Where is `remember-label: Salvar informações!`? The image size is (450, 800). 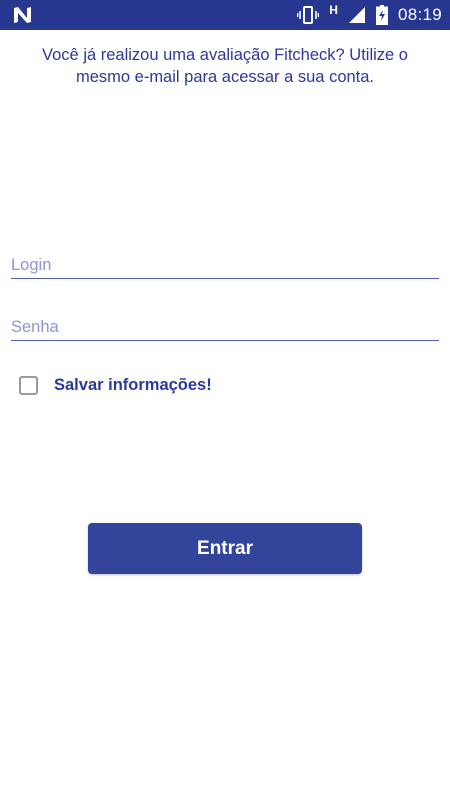 remember-label: Salvar informações! is located at coordinates (133, 385).